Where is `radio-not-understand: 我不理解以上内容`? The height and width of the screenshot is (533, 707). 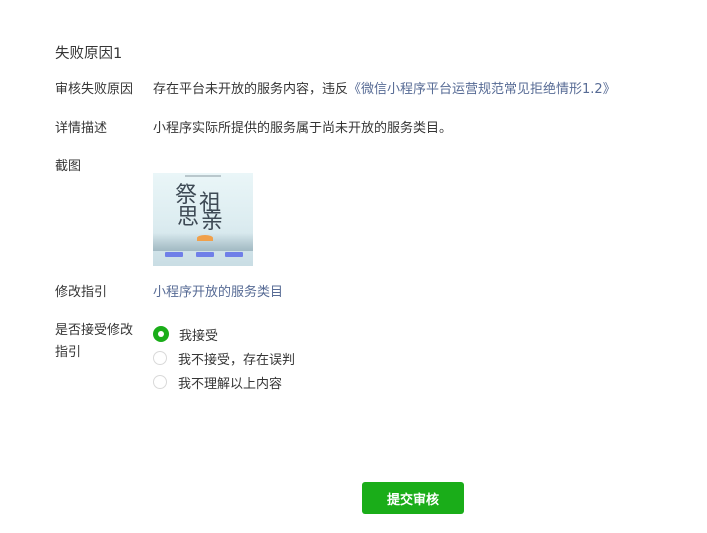 radio-not-understand: 我不理解以上内容 is located at coordinates (224, 382).